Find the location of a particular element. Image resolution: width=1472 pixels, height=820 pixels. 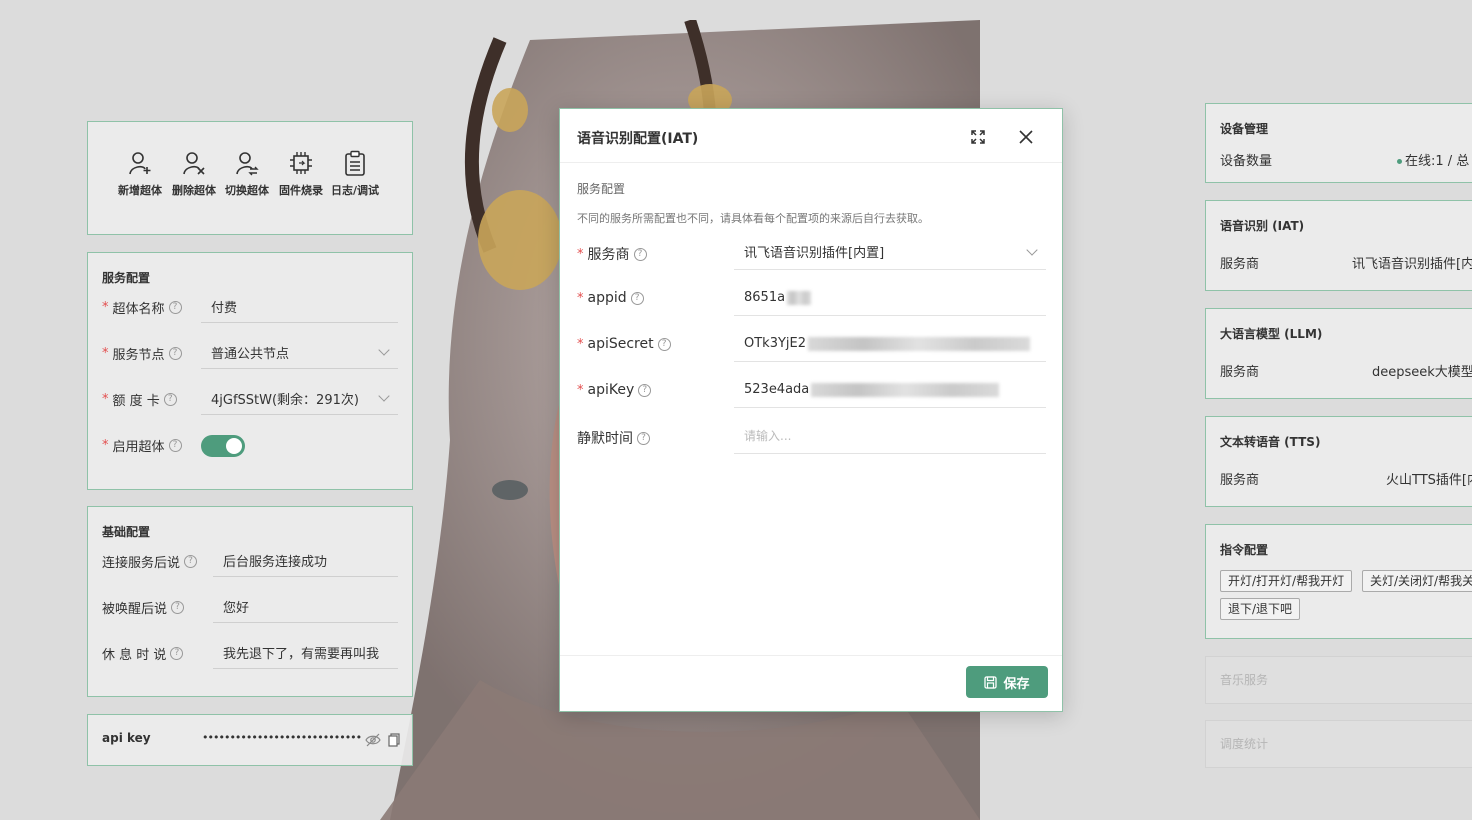

fullscreen-icon is located at coordinates (978, 137).